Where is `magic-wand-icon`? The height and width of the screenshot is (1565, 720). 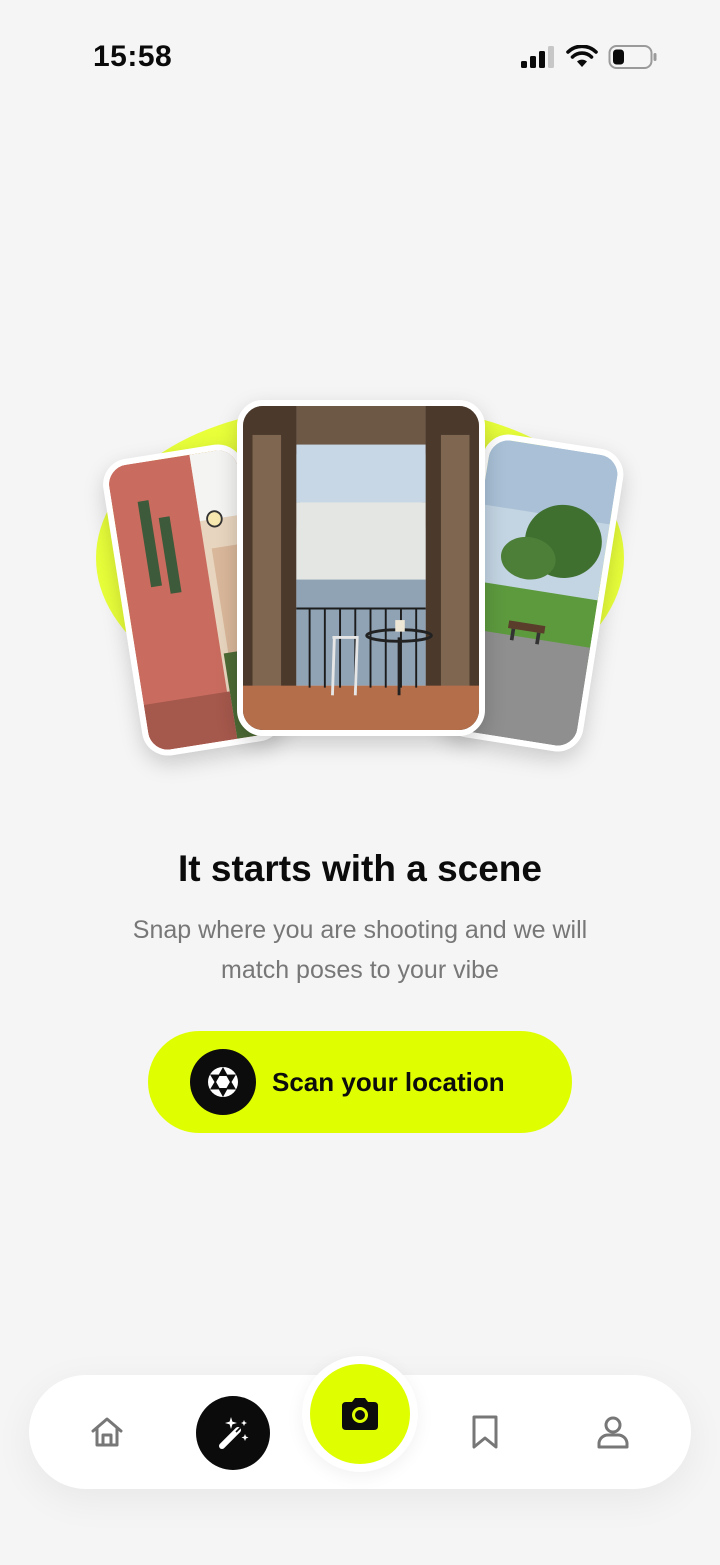
magic-wand-icon is located at coordinates (234, 1433).